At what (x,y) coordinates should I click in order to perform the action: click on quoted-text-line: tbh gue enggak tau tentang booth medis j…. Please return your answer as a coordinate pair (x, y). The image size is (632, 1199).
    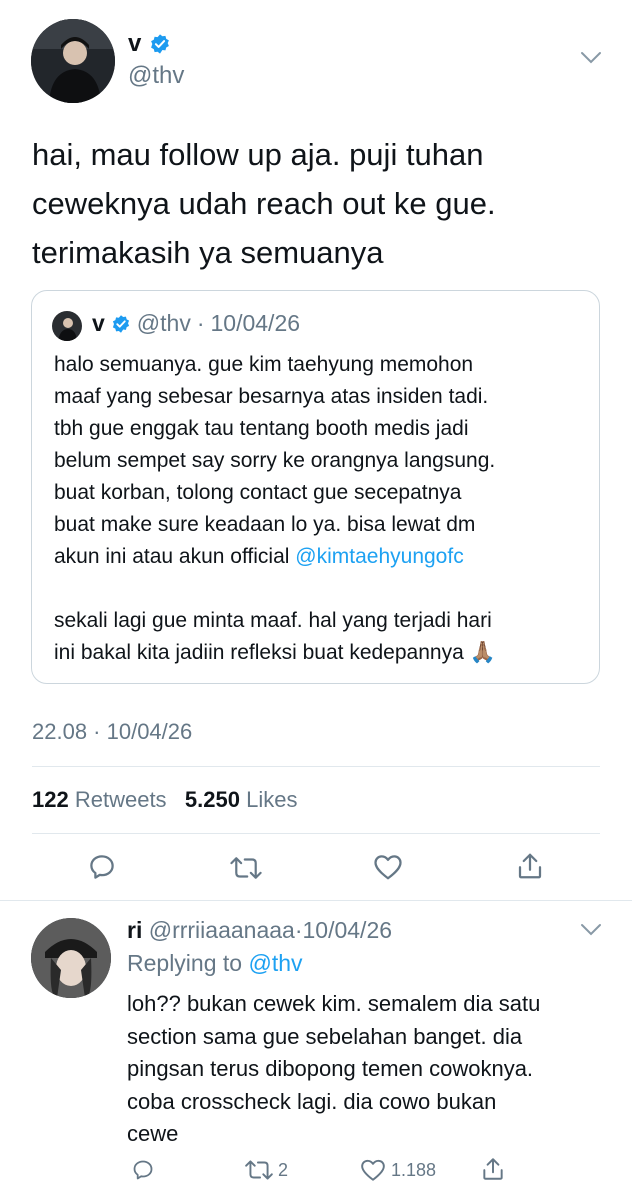
    Looking at the image, I should click on (261, 428).